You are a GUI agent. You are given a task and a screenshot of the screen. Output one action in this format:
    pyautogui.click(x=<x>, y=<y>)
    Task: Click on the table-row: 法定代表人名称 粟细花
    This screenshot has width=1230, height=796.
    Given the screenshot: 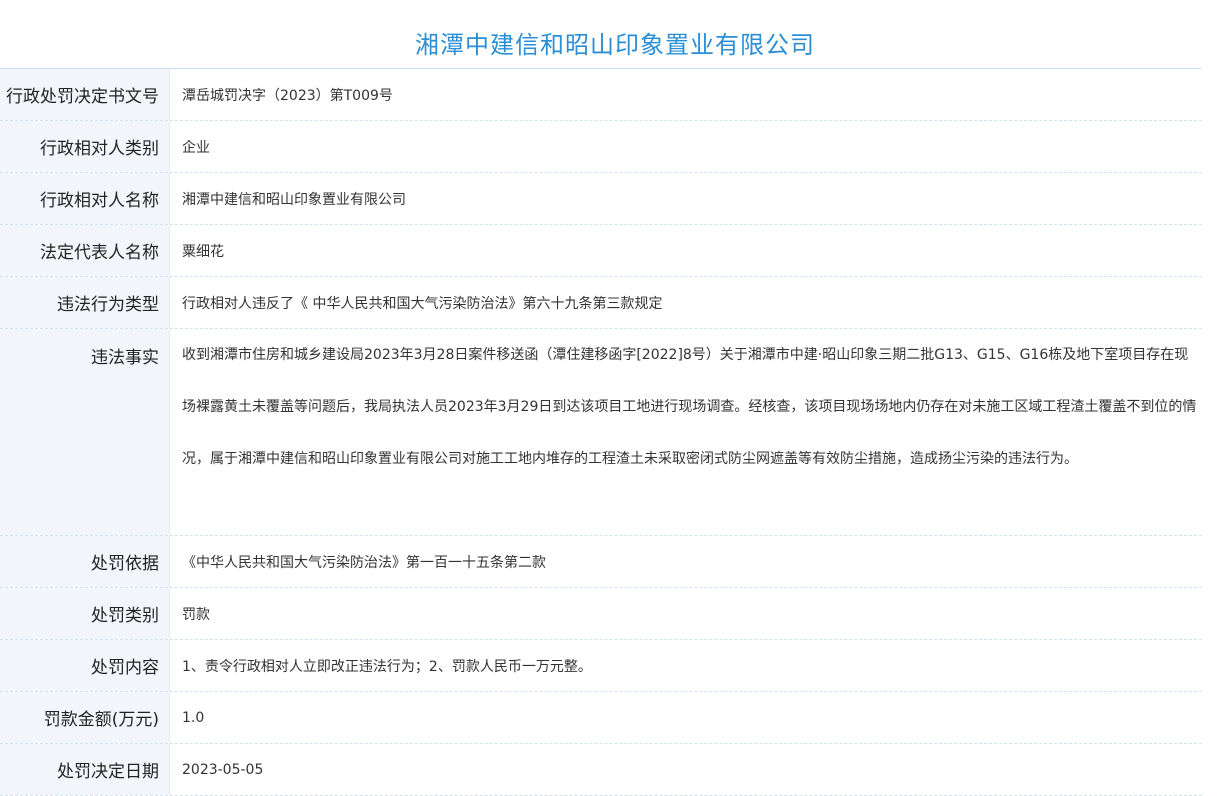 What is the action you would take?
    pyautogui.click(x=601, y=251)
    